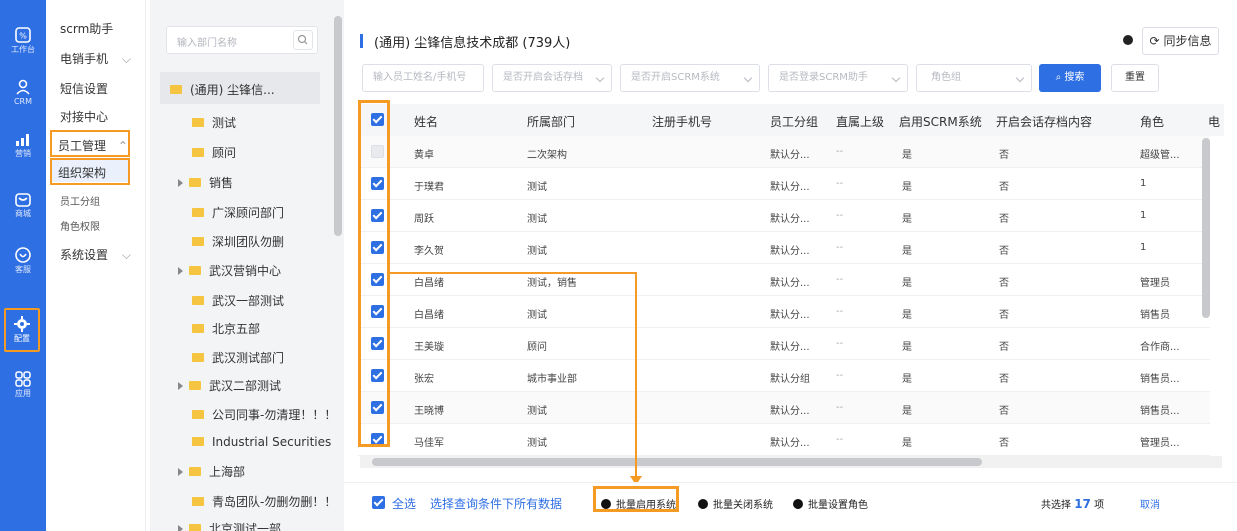 The width and height of the screenshot is (1237, 531). Describe the element at coordinates (636, 375) in the screenshot. I see `annotation-line` at that location.